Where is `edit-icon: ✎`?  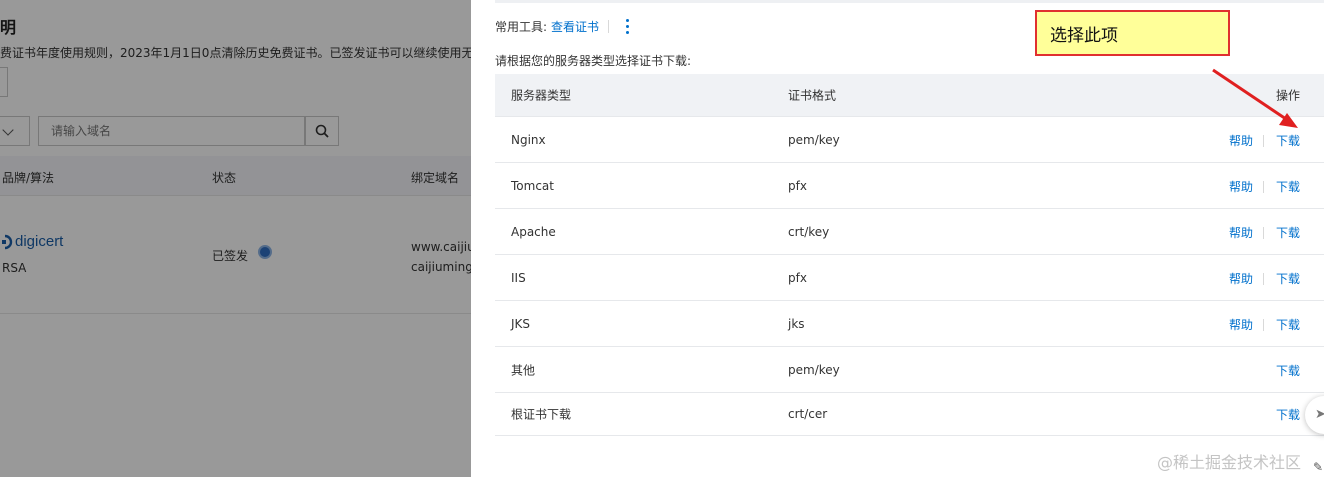
edit-icon: ✎ is located at coordinates (1318, 467).